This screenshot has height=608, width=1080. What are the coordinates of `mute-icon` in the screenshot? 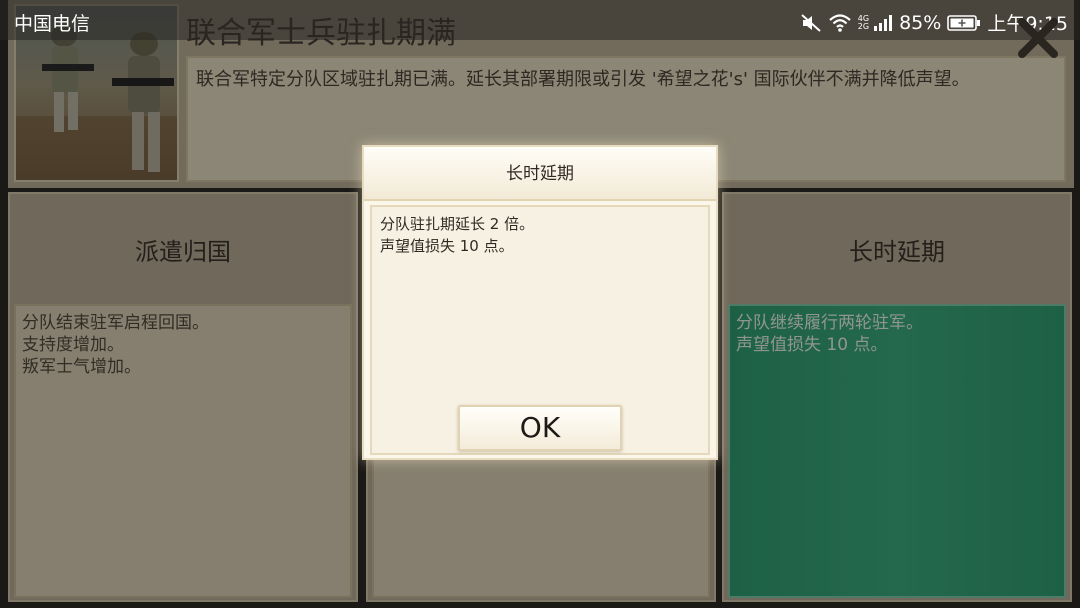 It's located at (811, 23).